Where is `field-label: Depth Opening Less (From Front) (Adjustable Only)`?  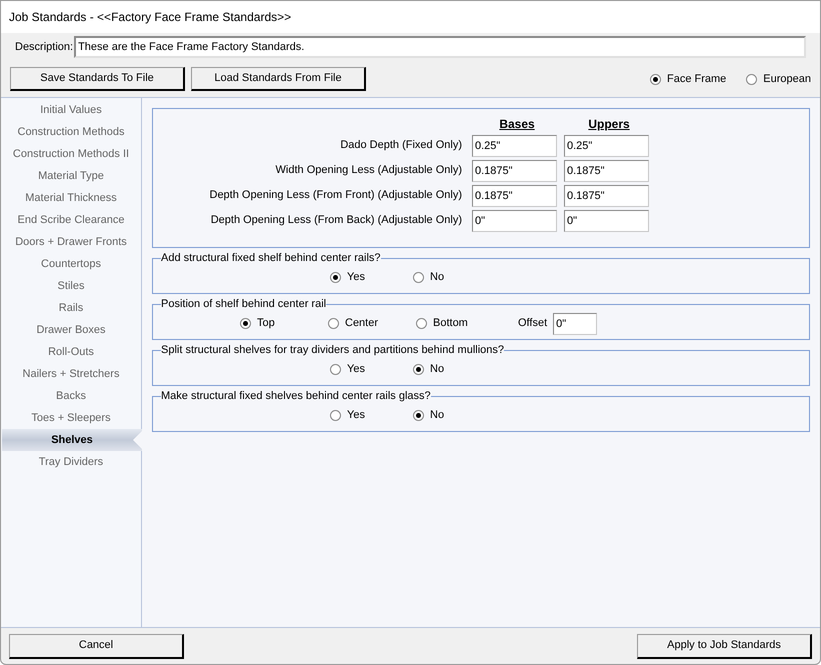 field-label: Depth Opening Less (From Front) (Adjustable Only) is located at coordinates (335, 196).